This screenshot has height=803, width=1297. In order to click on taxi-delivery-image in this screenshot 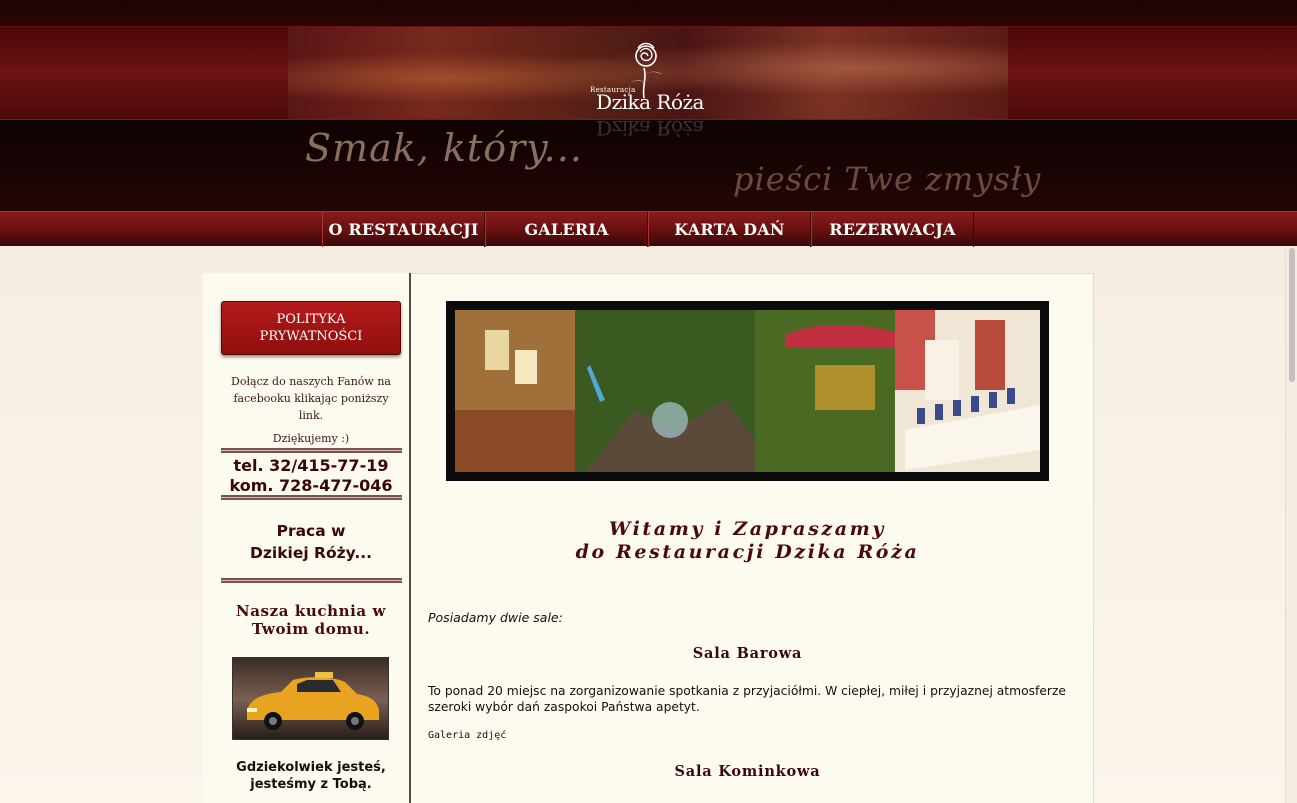, I will do `click(310, 698)`.